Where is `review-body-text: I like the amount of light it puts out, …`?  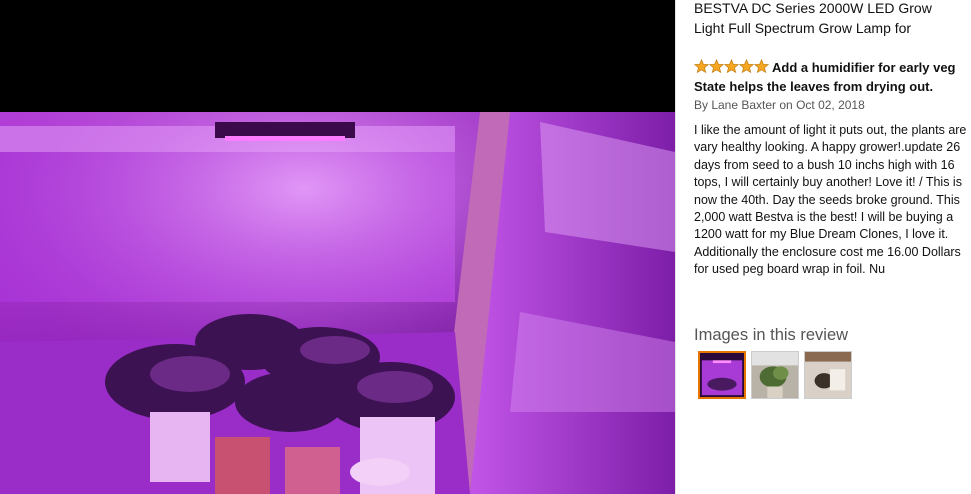
review-body-text: I like the amount of light it puts out, … is located at coordinates (830, 200).